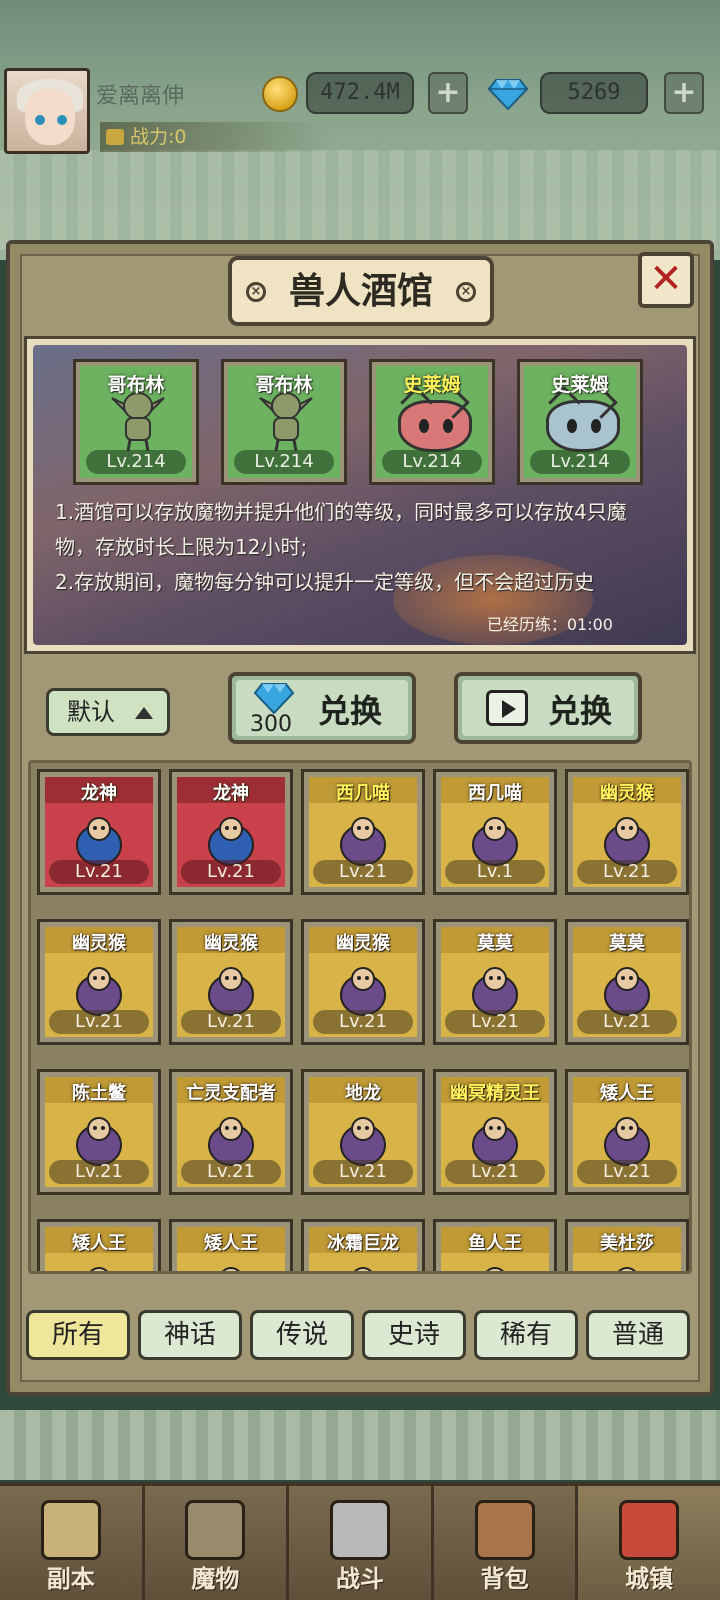  I want to click on monster-card: 陈土鳖 Lv.21, so click(99, 1132).